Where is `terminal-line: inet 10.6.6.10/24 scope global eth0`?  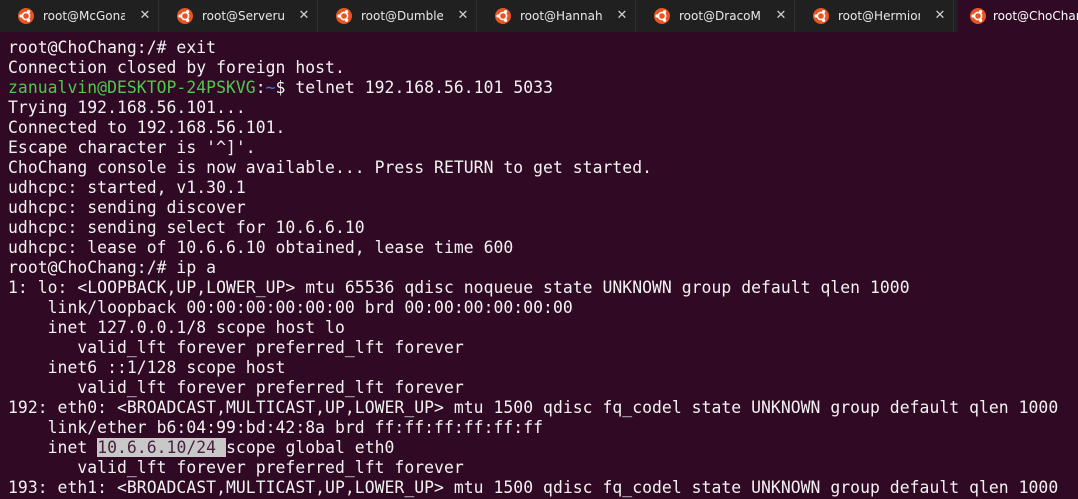
terminal-line: inet 10.6.6.10/24 scope global eth0 is located at coordinates (543, 448).